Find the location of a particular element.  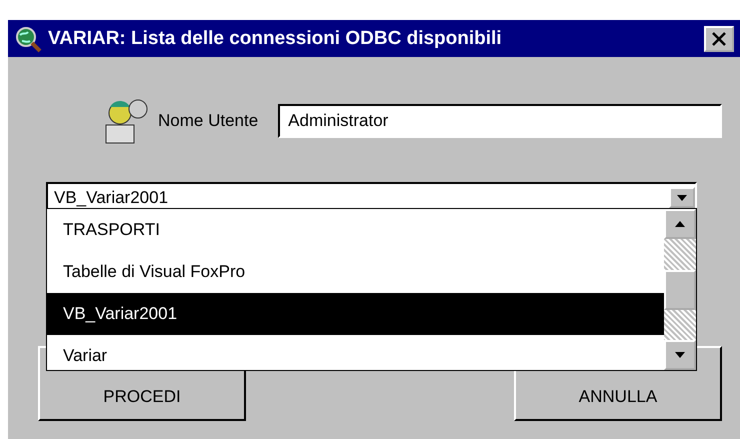

up-arrow-icon is located at coordinates (680, 224).